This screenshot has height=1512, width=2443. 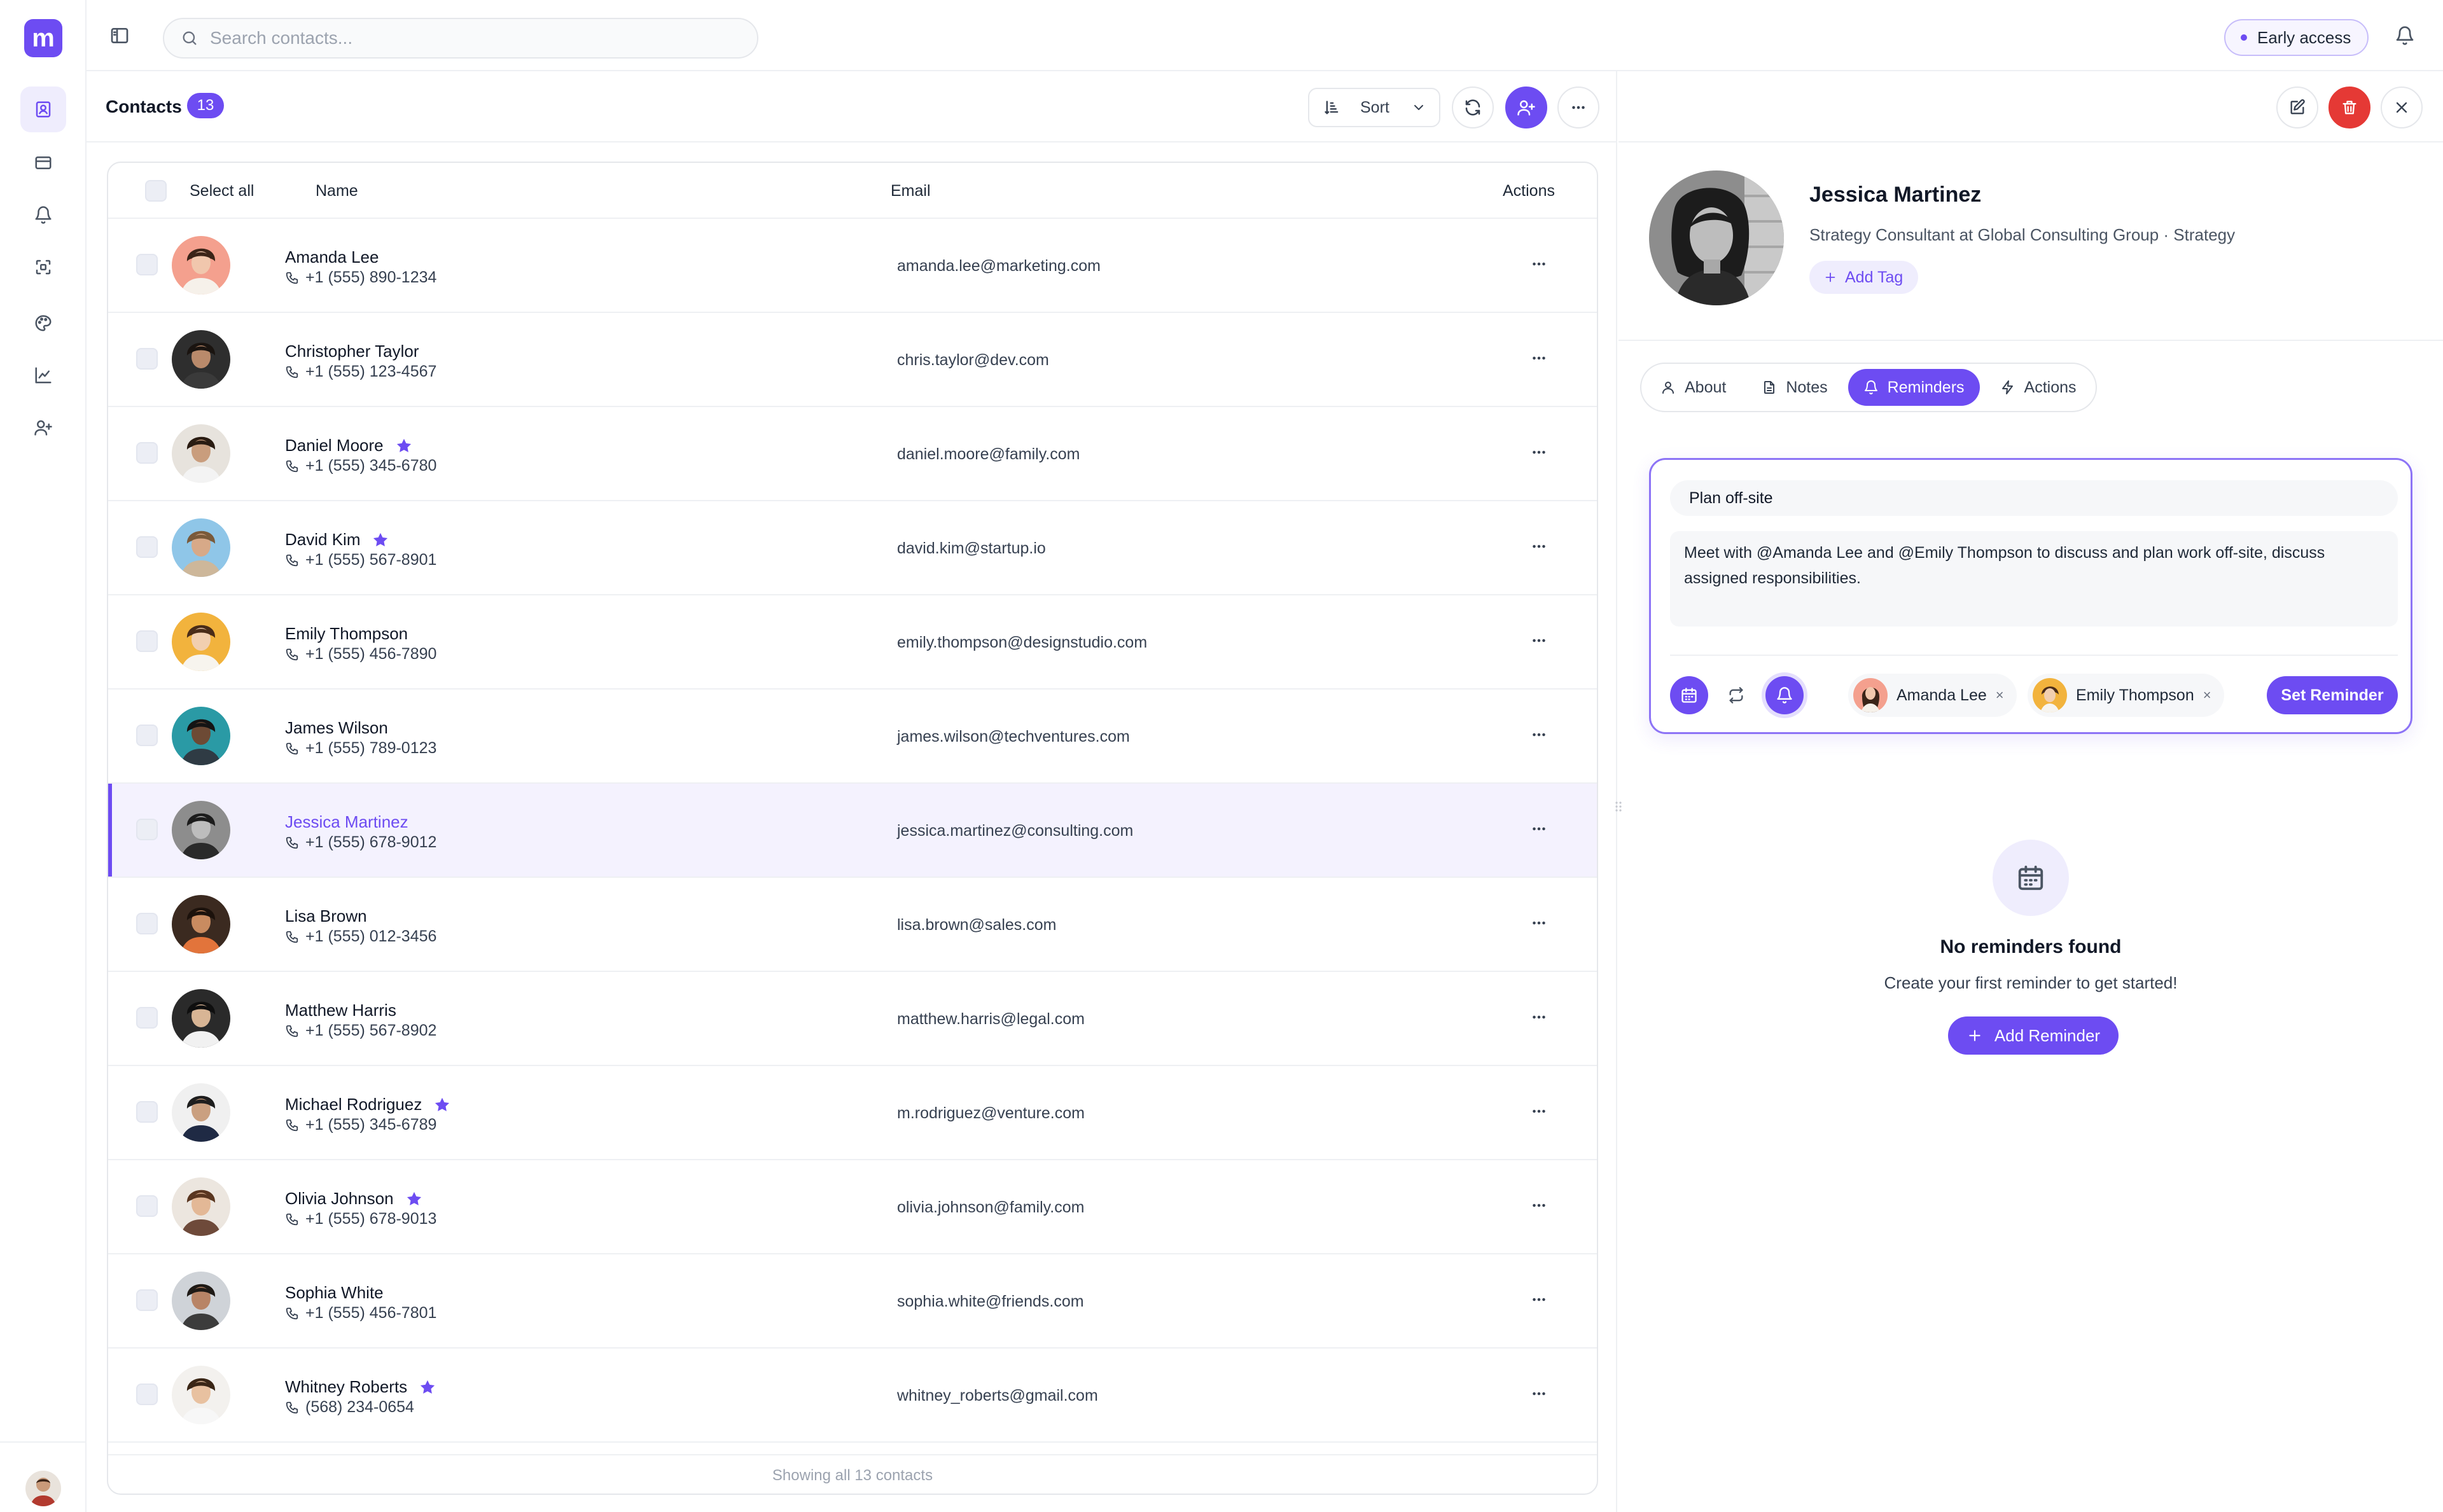 What do you see at coordinates (43, 215) in the screenshot?
I see `bell-icon` at bounding box center [43, 215].